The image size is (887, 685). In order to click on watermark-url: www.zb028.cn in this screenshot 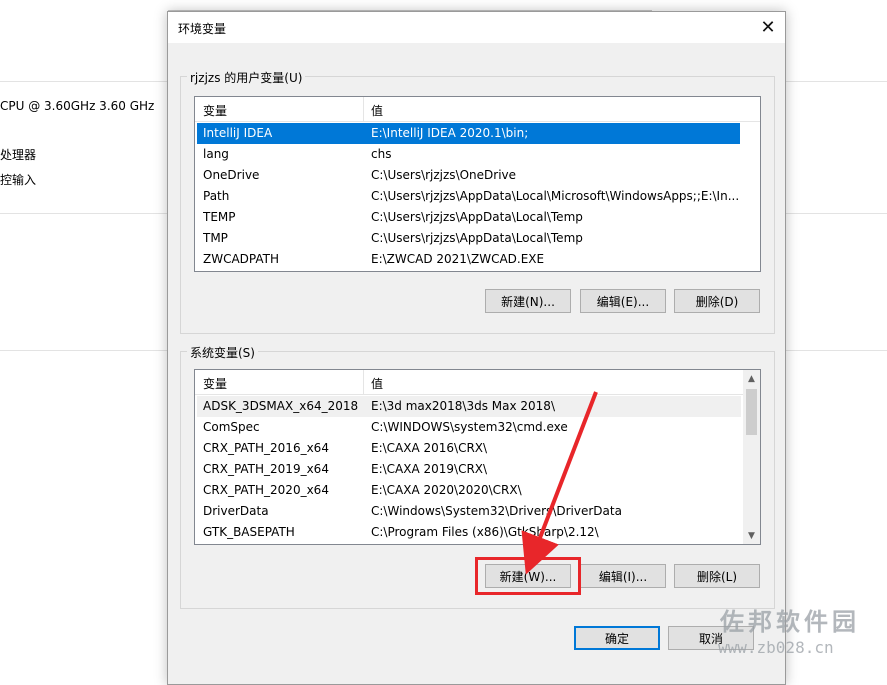, I will do `click(776, 647)`.